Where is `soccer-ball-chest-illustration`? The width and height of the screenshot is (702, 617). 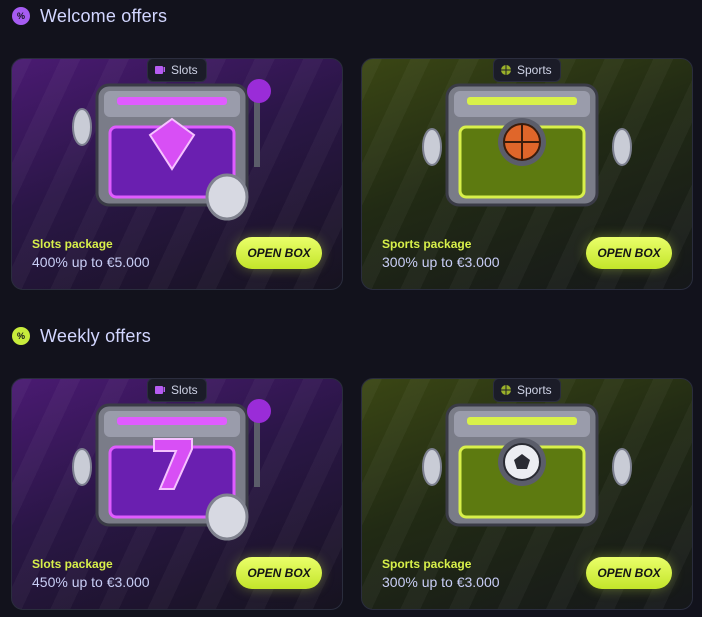
soccer-ball-chest-illustration is located at coordinates (527, 465).